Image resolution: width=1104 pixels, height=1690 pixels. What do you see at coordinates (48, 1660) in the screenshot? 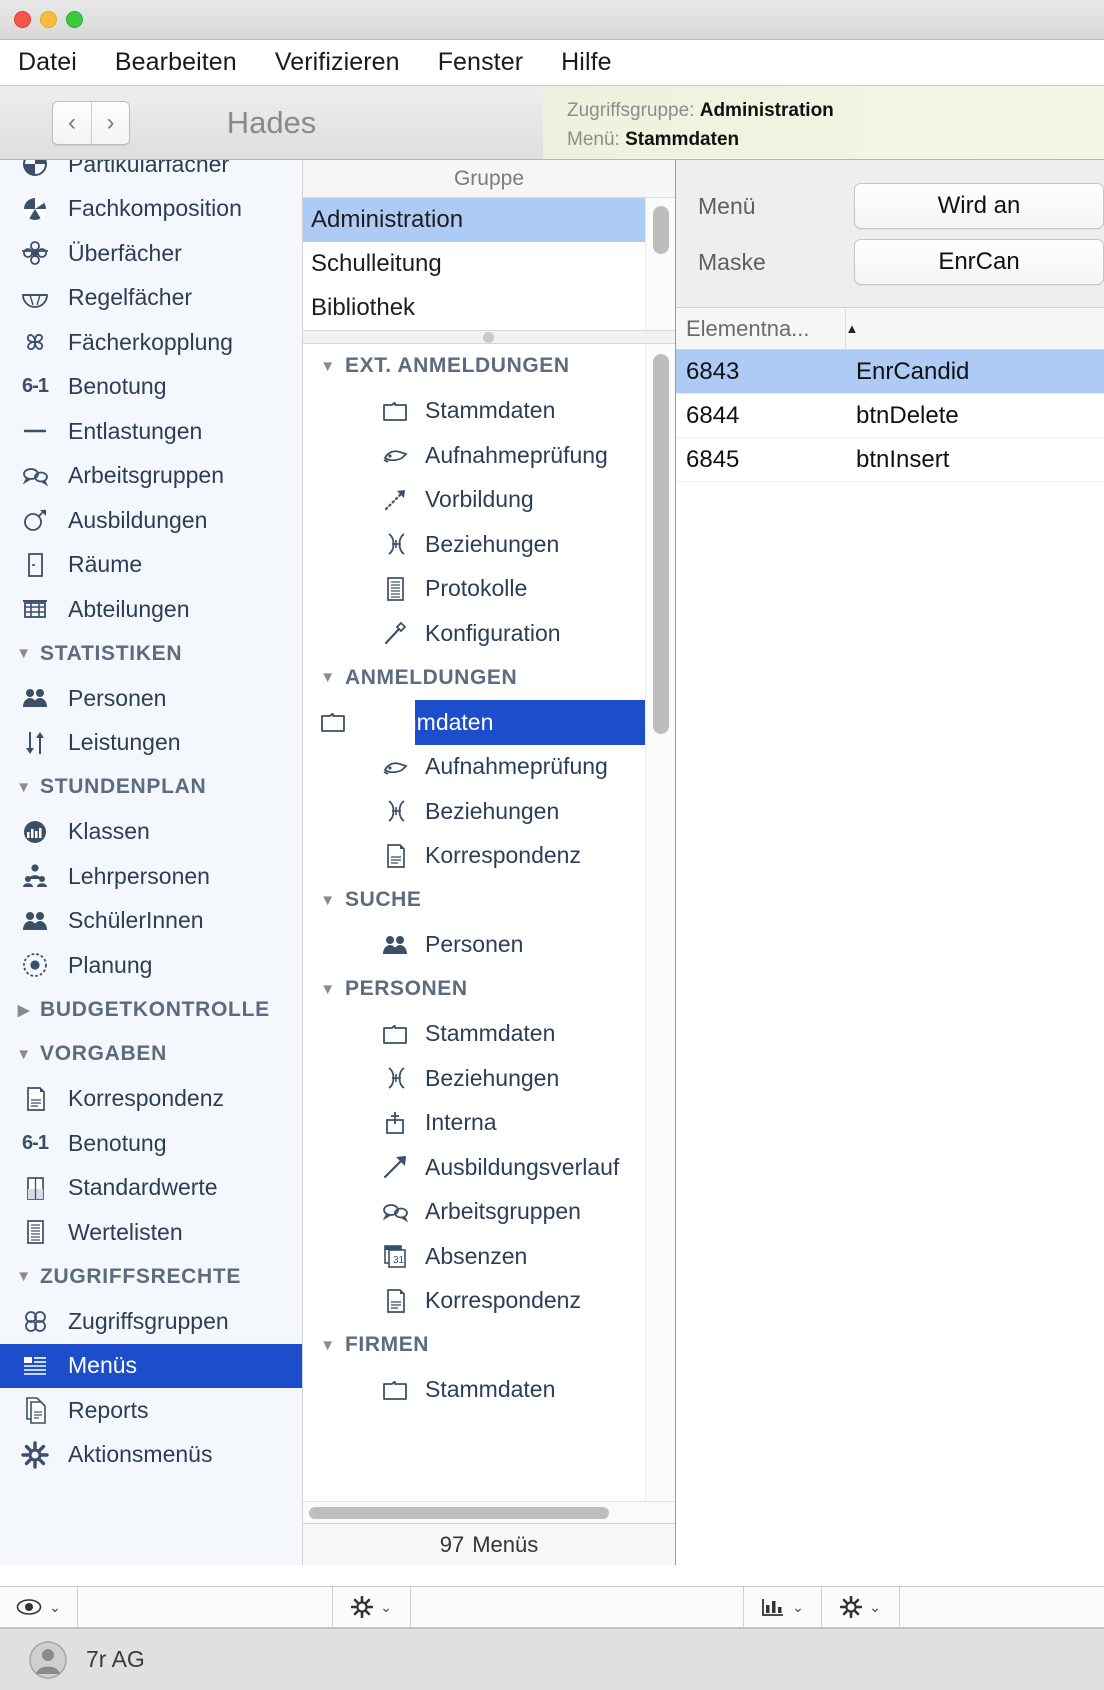
I see `user-avatar-icon` at bounding box center [48, 1660].